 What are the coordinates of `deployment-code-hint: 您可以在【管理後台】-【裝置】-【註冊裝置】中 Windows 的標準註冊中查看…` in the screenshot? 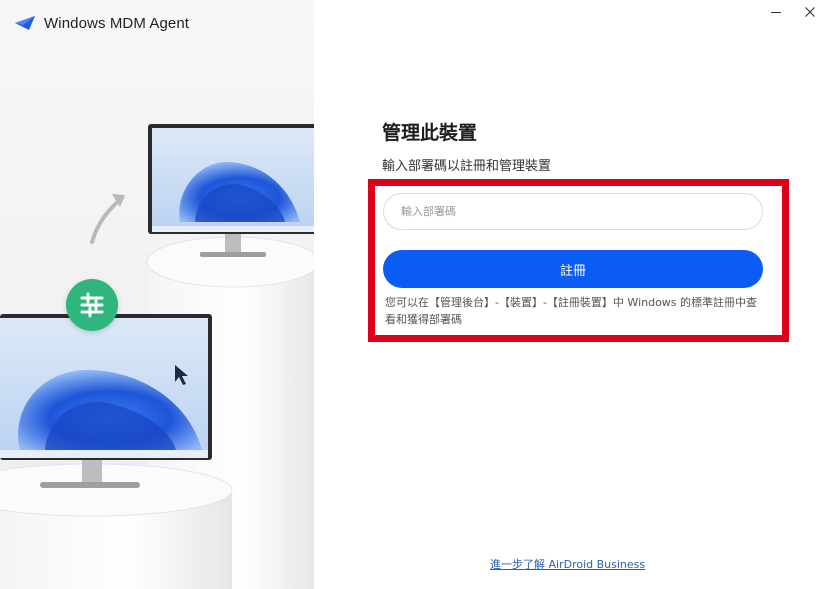 It's located at (571, 311).